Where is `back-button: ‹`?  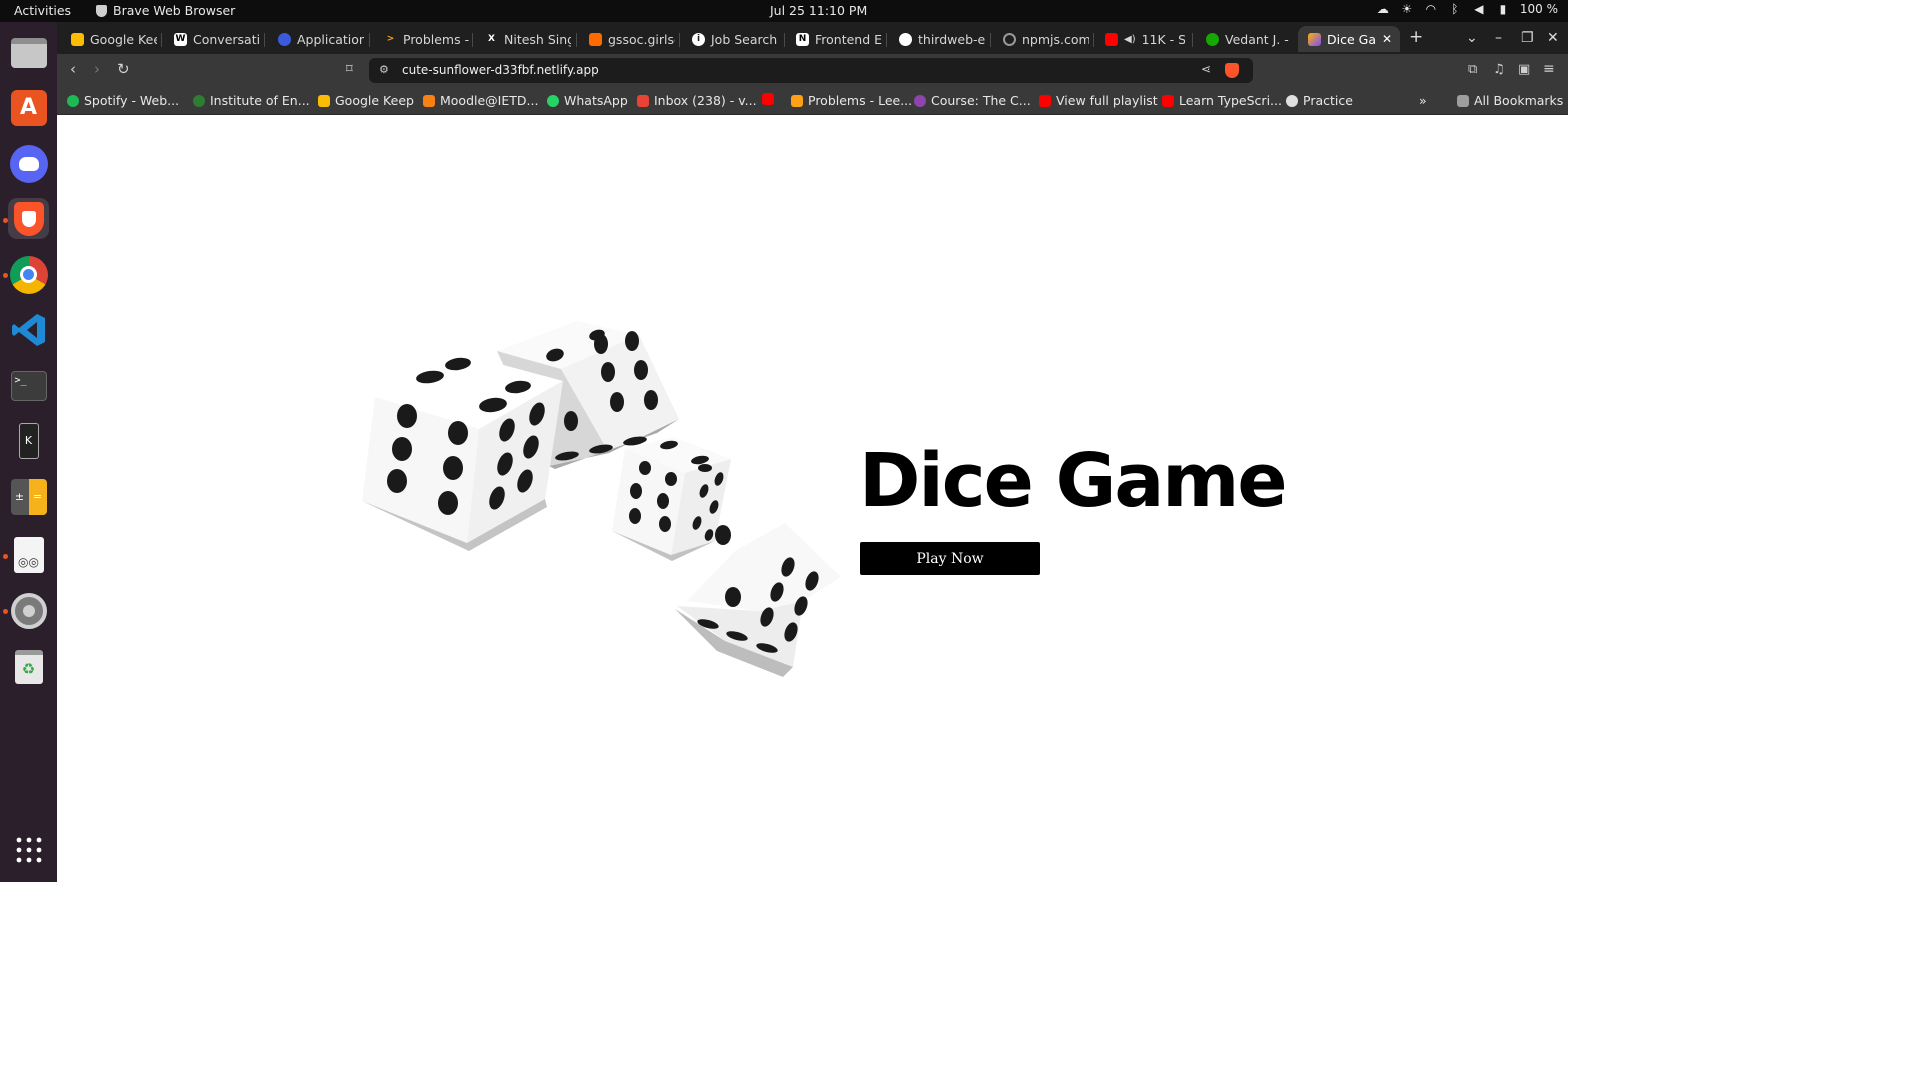 back-button: ‹ is located at coordinates (73, 69).